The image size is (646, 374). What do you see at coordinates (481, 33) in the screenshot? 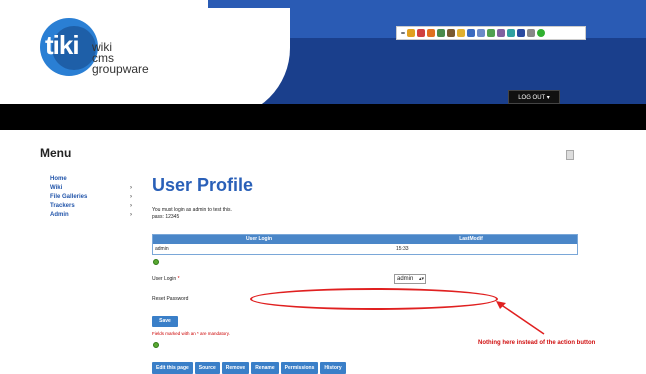
I see `mail-icon` at bounding box center [481, 33].